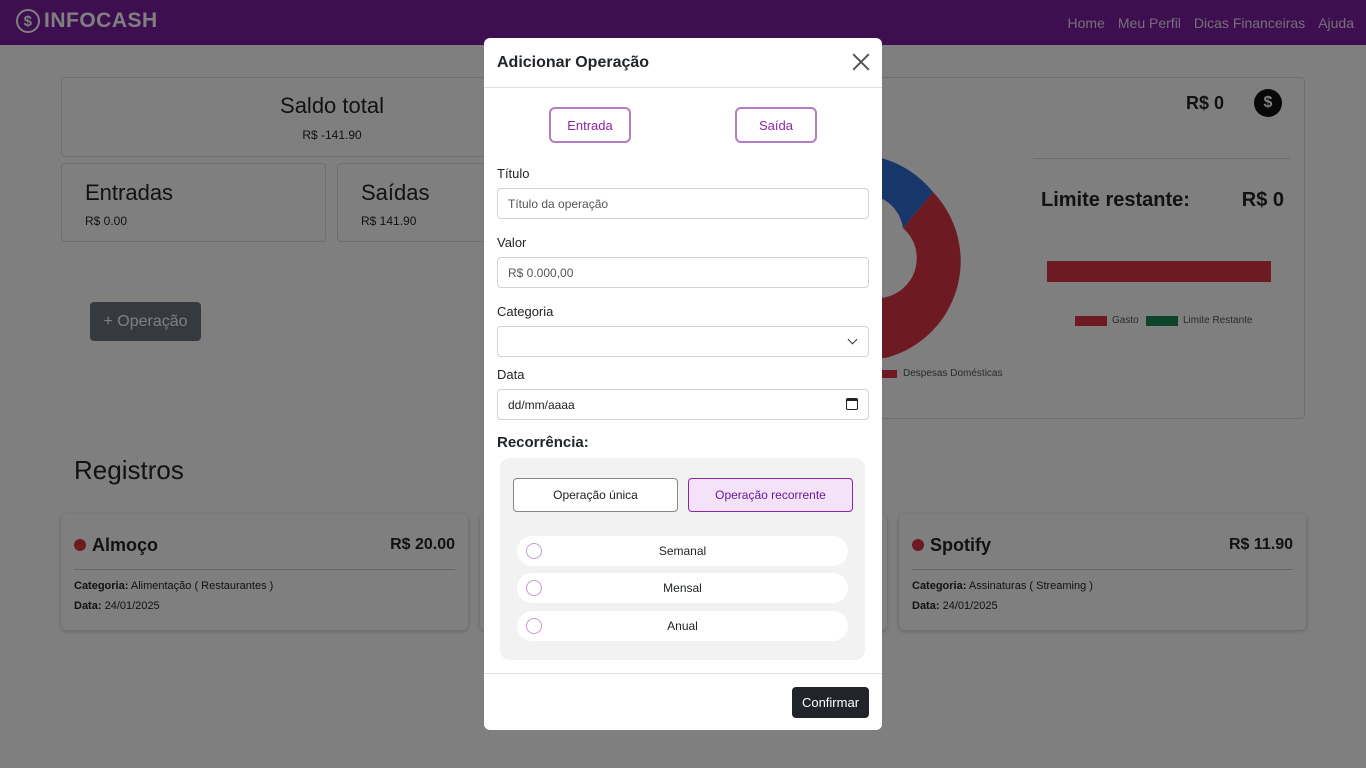 The width and height of the screenshot is (1366, 768). I want to click on option-mensal: Mensal, so click(682, 588).